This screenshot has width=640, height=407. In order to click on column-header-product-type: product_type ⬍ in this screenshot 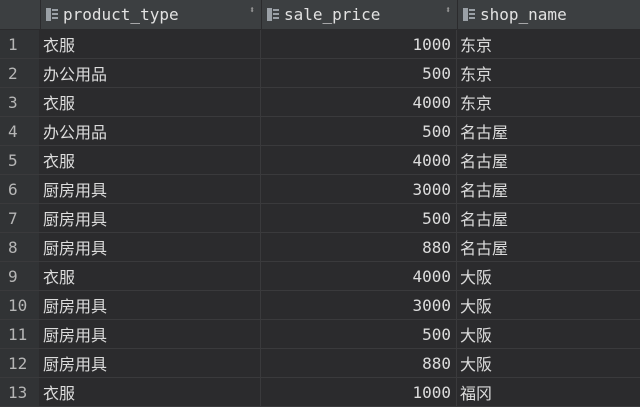, I will do `click(151, 14)`.